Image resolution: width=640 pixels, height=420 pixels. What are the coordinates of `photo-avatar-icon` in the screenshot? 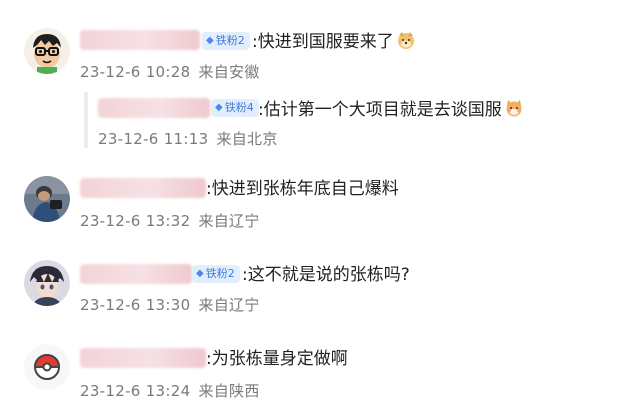 It's located at (47, 199).